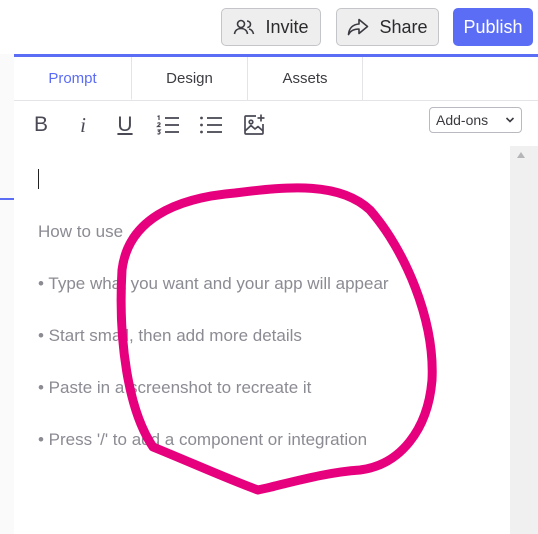 The width and height of the screenshot is (538, 534). Describe the element at coordinates (521, 155) in the screenshot. I see `scroll-up-arrow-icon` at that location.